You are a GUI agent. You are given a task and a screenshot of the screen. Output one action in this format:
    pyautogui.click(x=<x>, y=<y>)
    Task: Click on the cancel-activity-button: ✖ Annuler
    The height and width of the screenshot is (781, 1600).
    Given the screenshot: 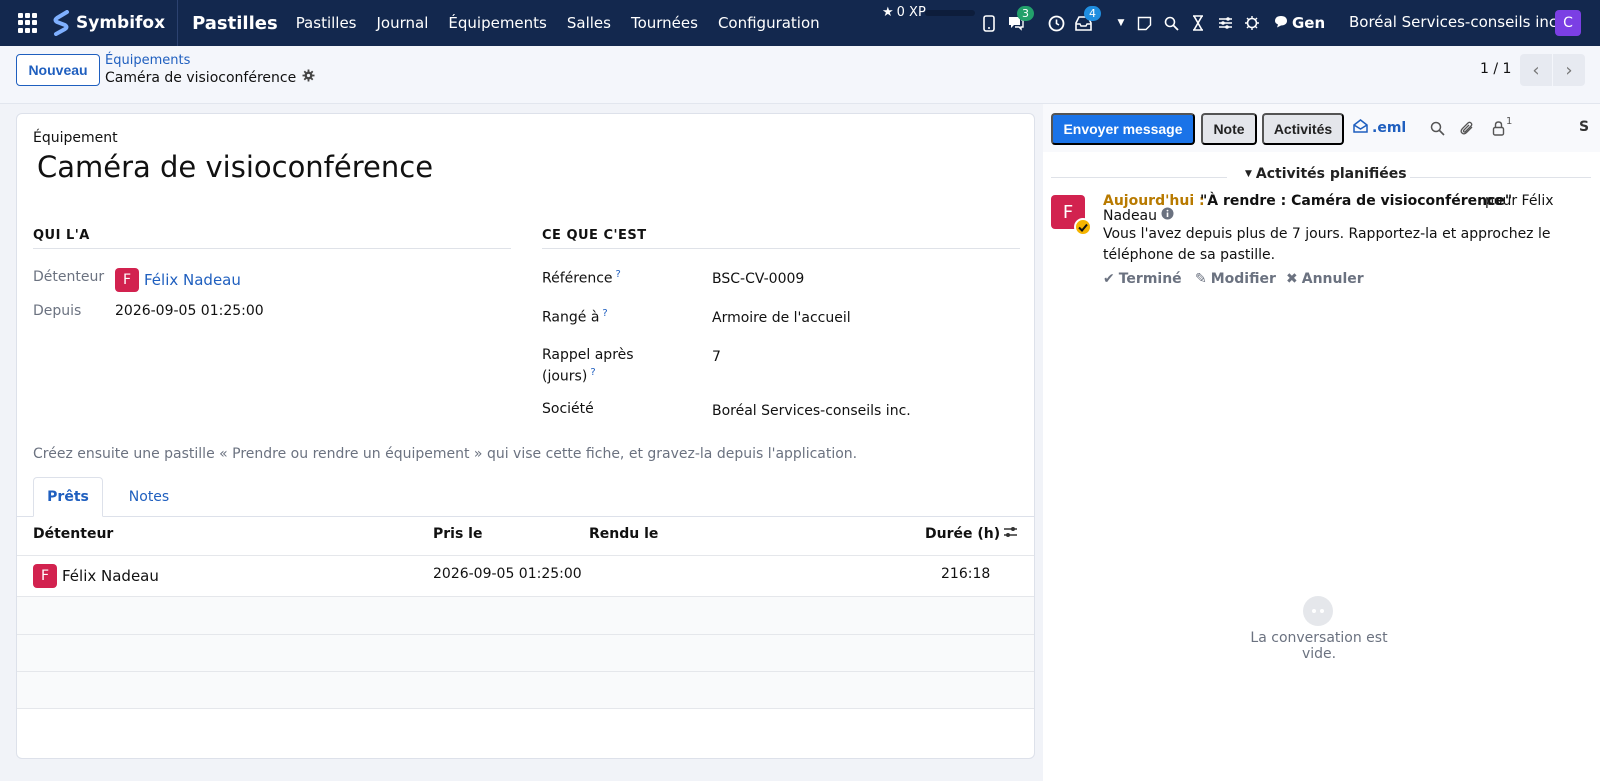 What is the action you would take?
    pyautogui.click(x=1325, y=279)
    